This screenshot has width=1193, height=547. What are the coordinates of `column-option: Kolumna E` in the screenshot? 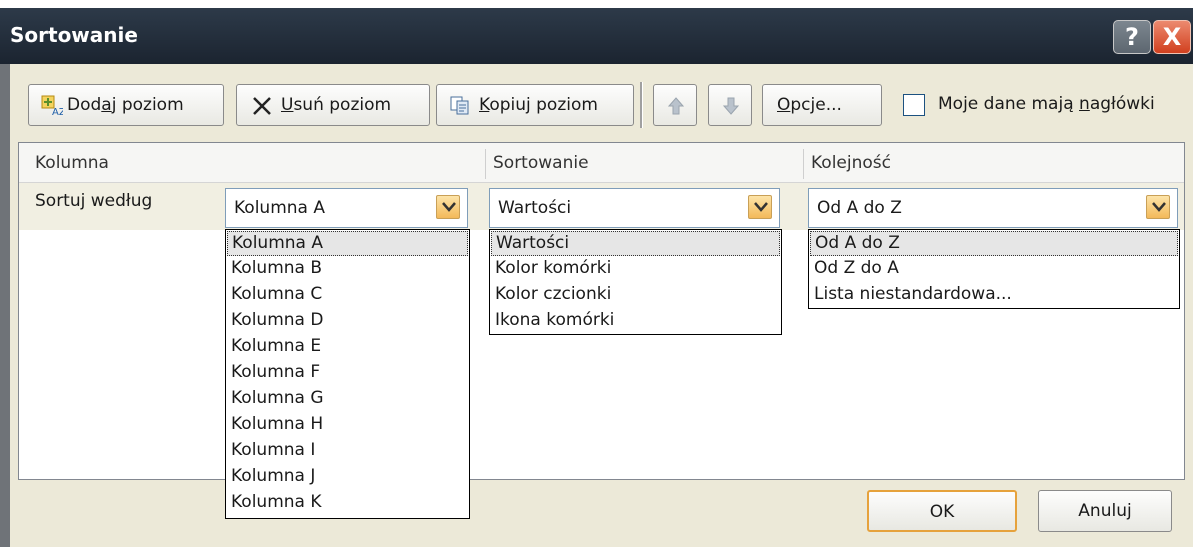 It's located at (274, 347).